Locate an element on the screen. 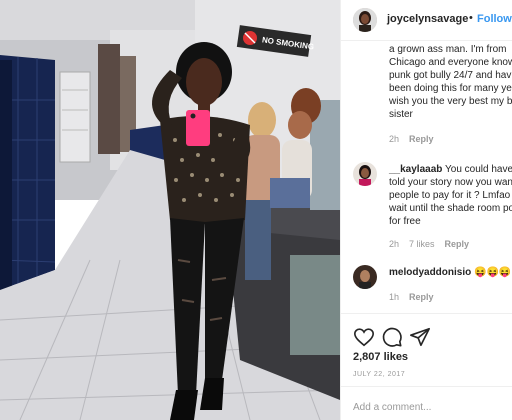 This screenshot has width=512, height=420. post-date: JULY 22, 2017 is located at coordinates (379, 374).